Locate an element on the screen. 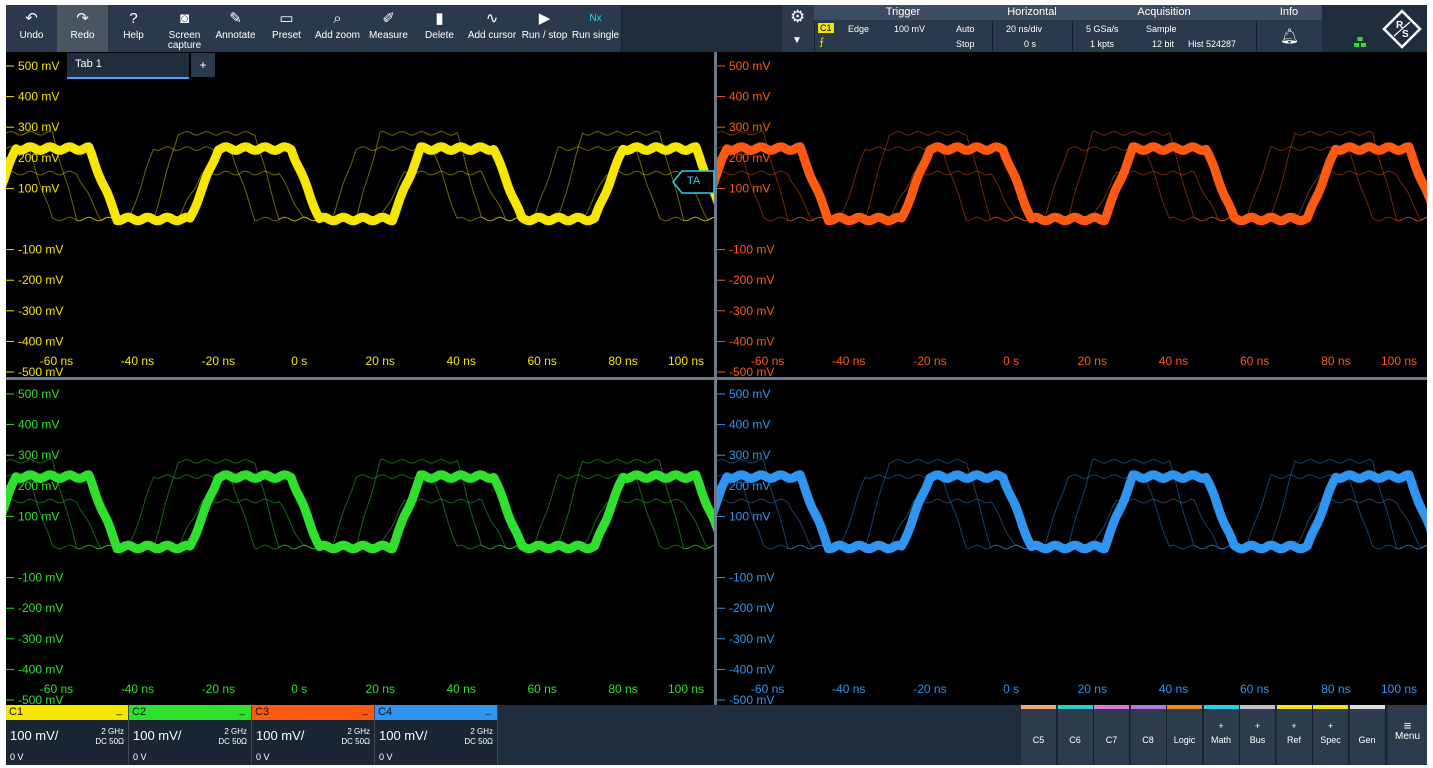  settings-column: ⚙ ▼ is located at coordinates (798, 28).